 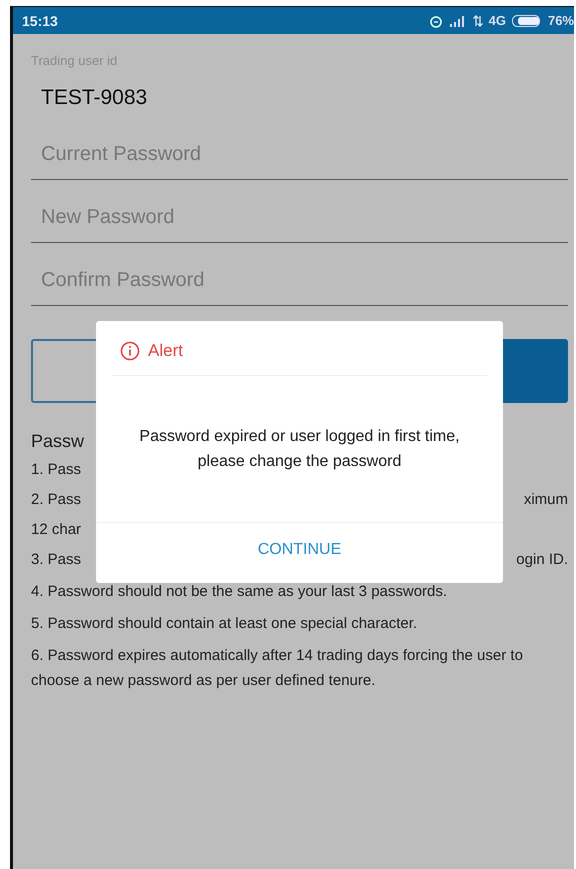 What do you see at coordinates (497, 20) in the screenshot?
I see `network-type: 4G` at bounding box center [497, 20].